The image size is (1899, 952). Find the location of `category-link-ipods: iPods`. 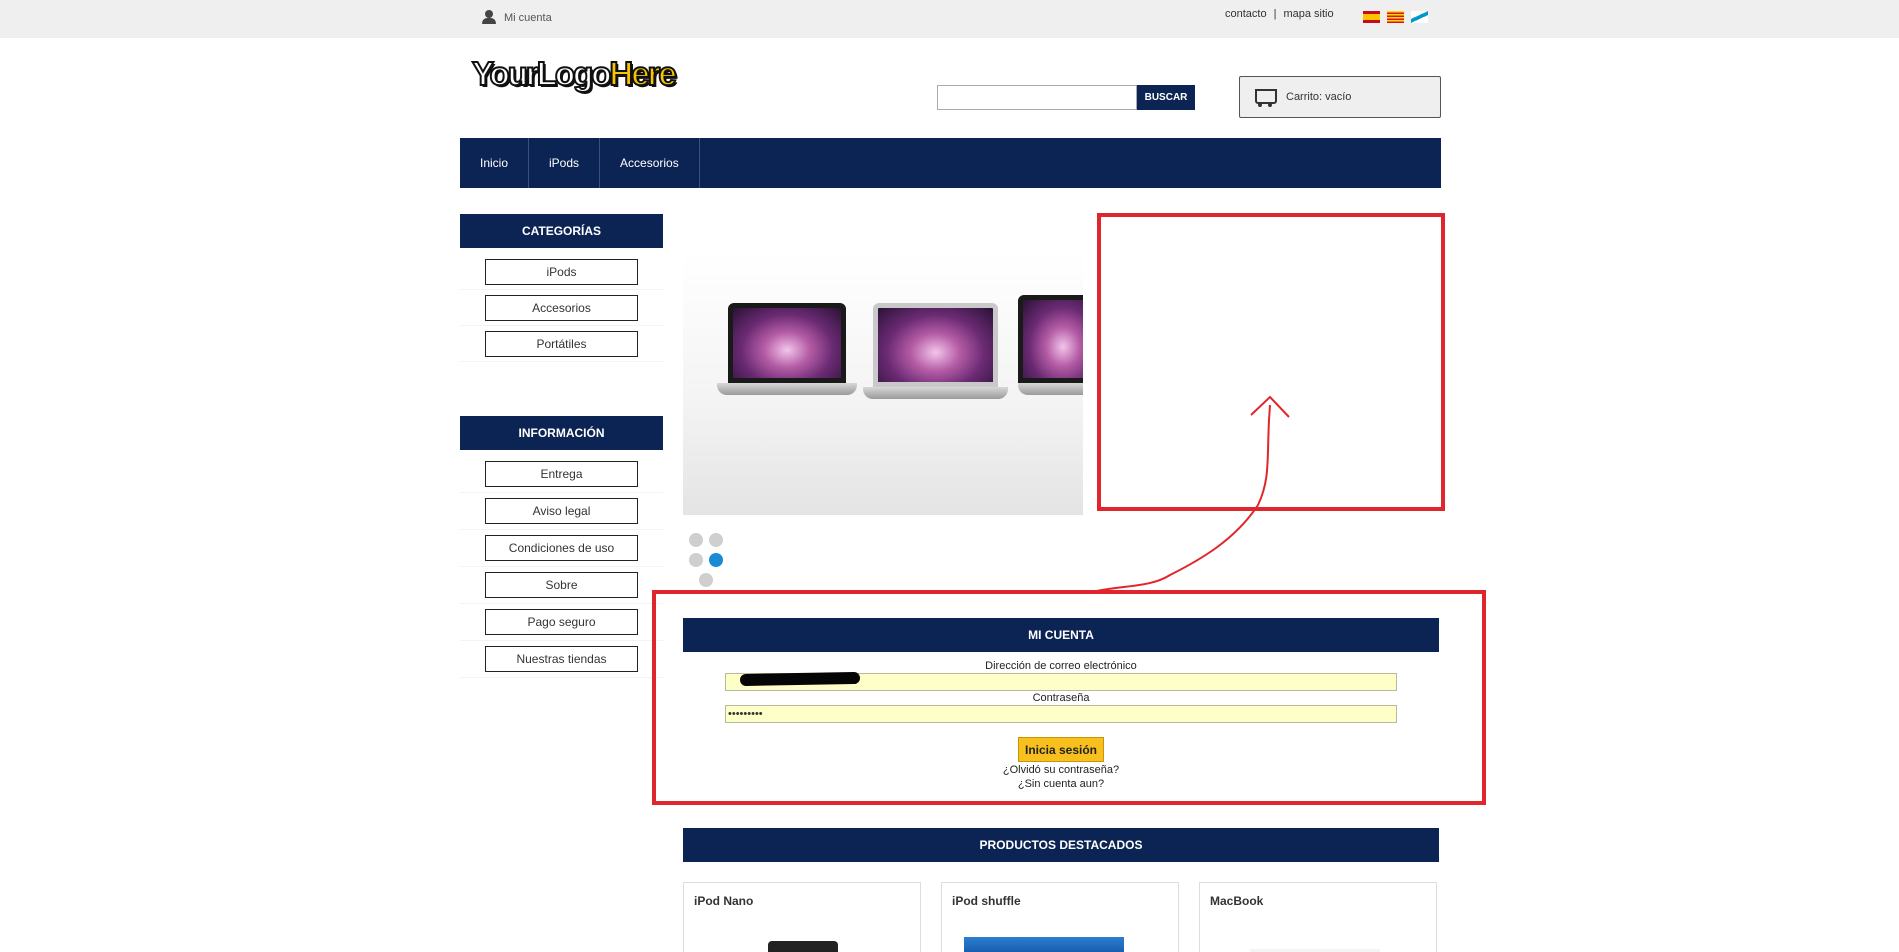

category-link-ipods: iPods is located at coordinates (561, 271).